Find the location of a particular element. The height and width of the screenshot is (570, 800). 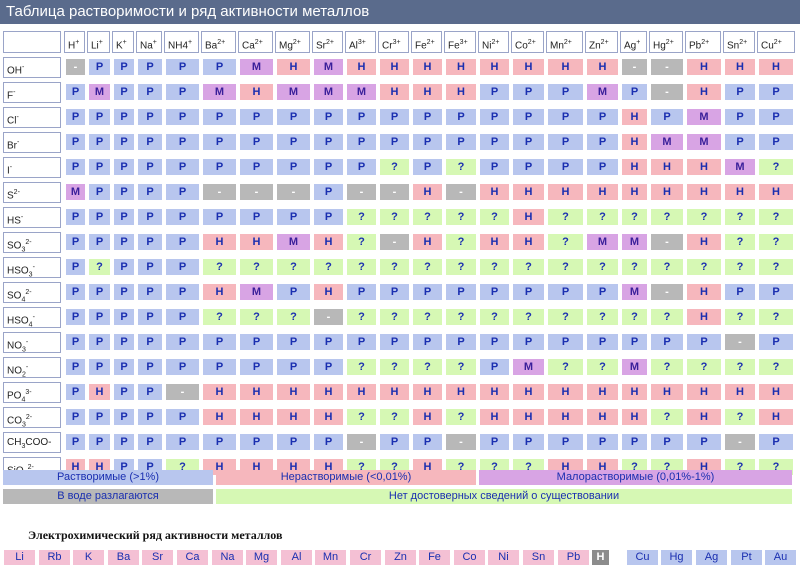

metal-k: K is located at coordinates (88, 557).